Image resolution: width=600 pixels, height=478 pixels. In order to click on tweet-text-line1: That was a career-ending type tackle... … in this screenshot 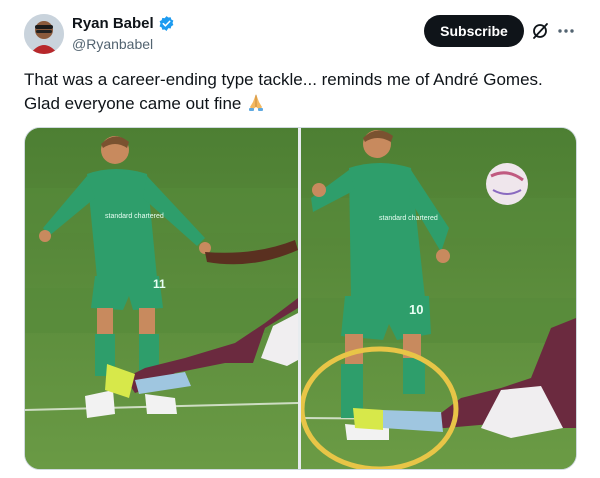, I will do `click(283, 79)`.